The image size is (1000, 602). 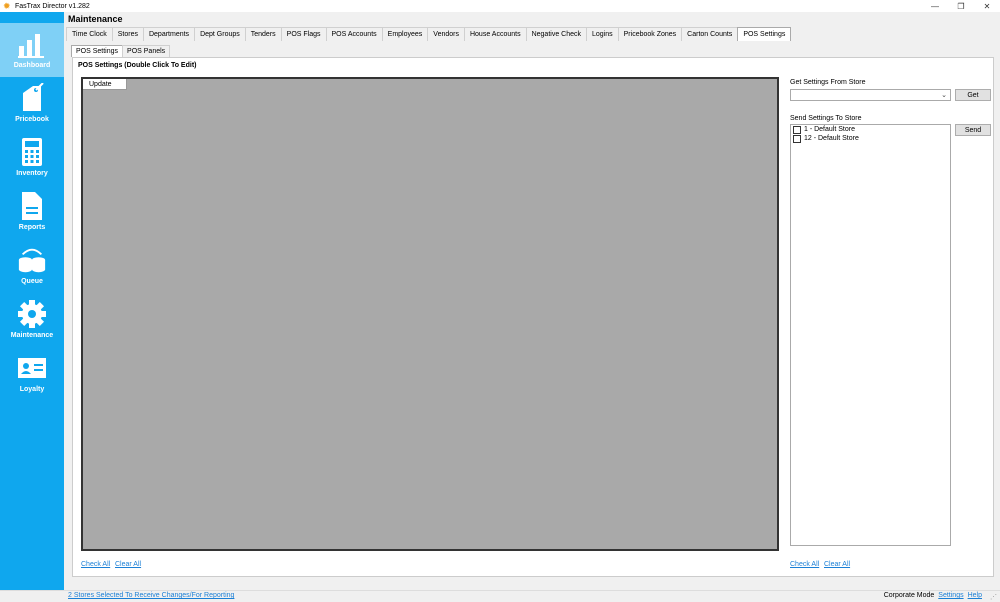 I want to click on tab-tenders: Tenders, so click(x=263, y=34).